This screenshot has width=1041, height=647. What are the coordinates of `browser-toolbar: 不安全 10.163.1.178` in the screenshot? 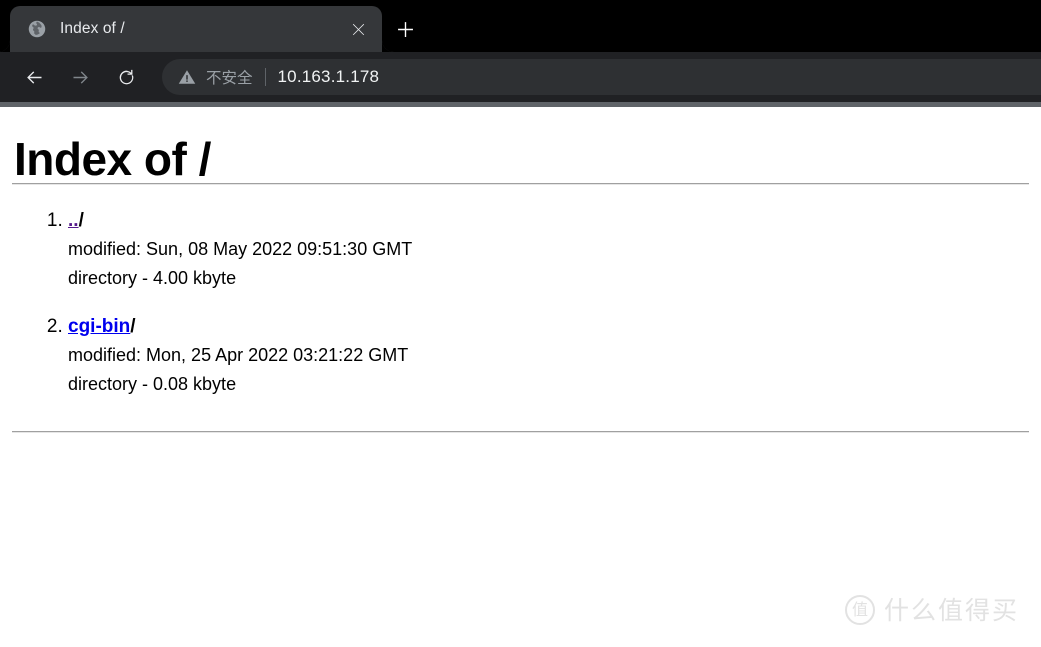 It's located at (520, 77).